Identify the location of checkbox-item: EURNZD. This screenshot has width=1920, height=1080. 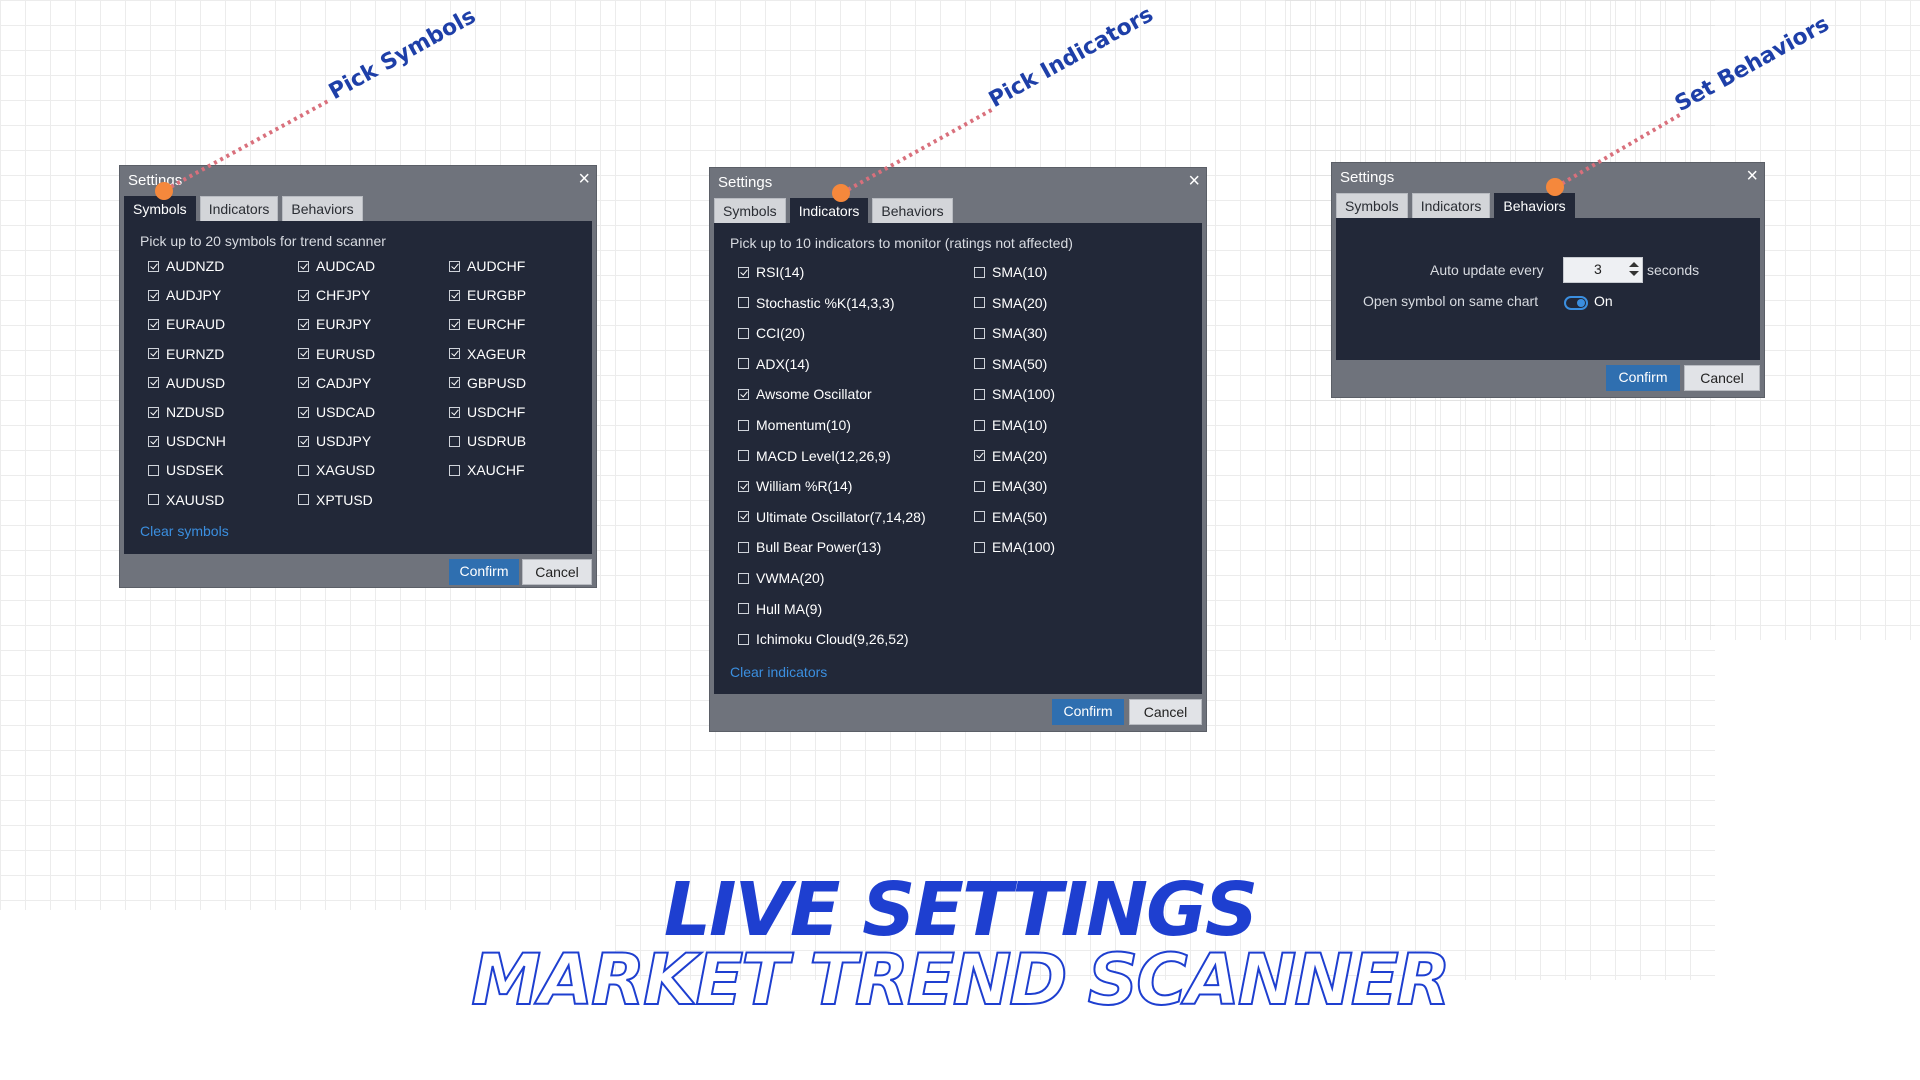
(186, 354).